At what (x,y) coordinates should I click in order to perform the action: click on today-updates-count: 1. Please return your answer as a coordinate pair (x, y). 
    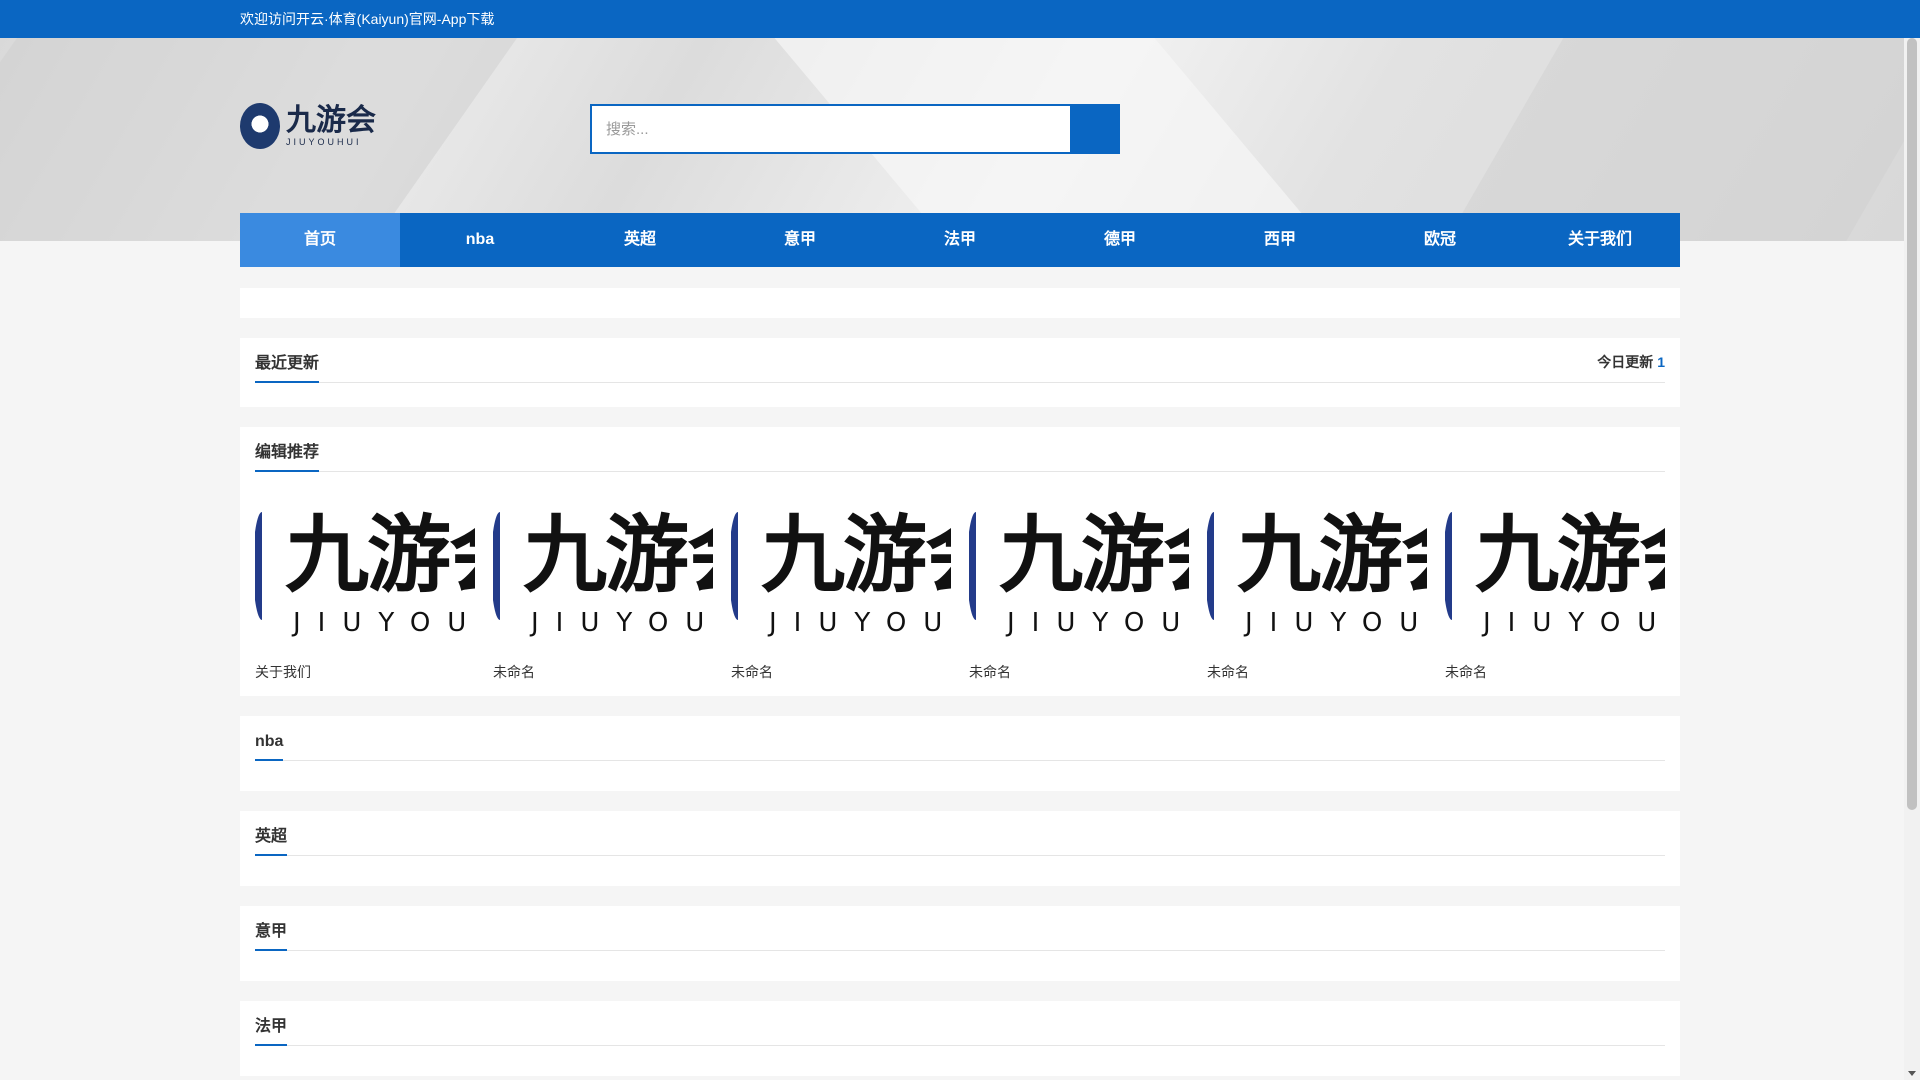
    Looking at the image, I should click on (1661, 362).